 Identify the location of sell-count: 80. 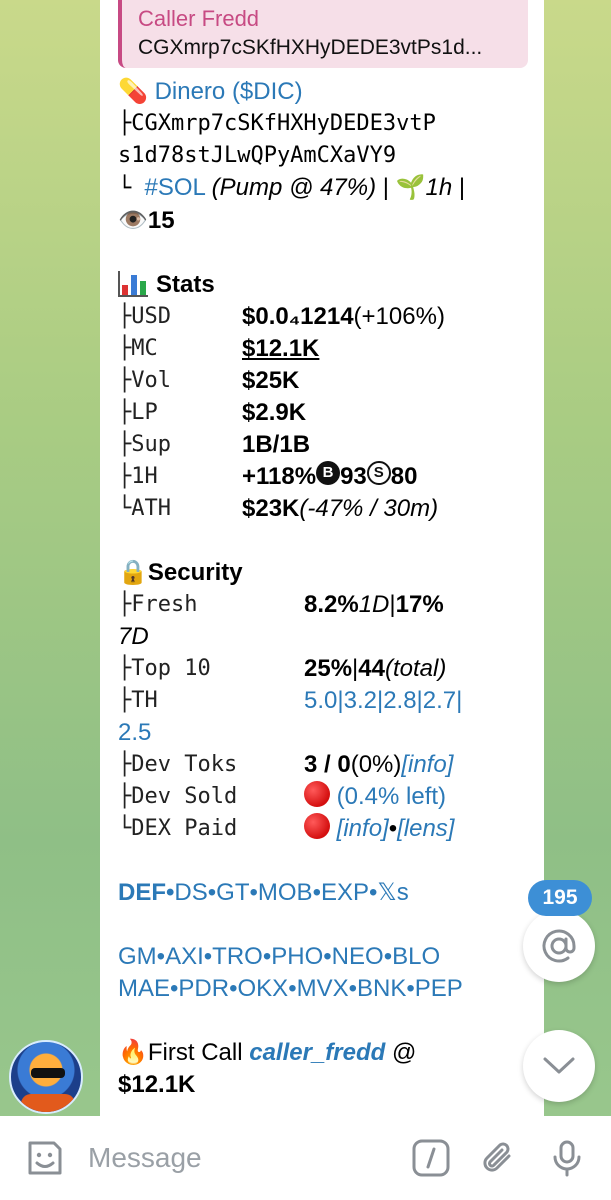
(404, 476).